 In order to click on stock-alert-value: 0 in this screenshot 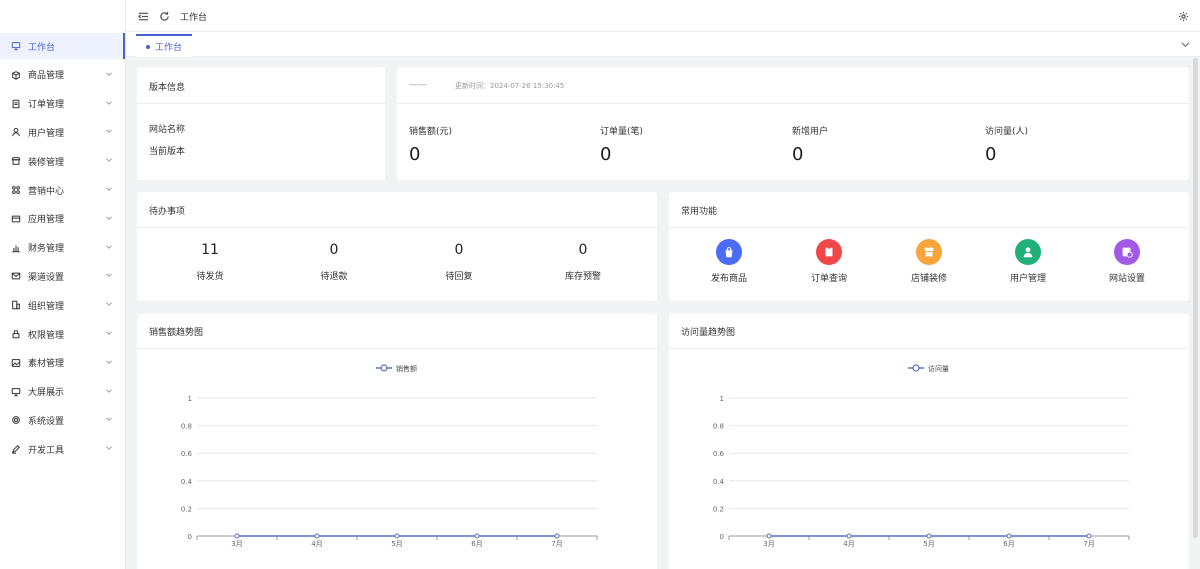, I will do `click(583, 250)`.